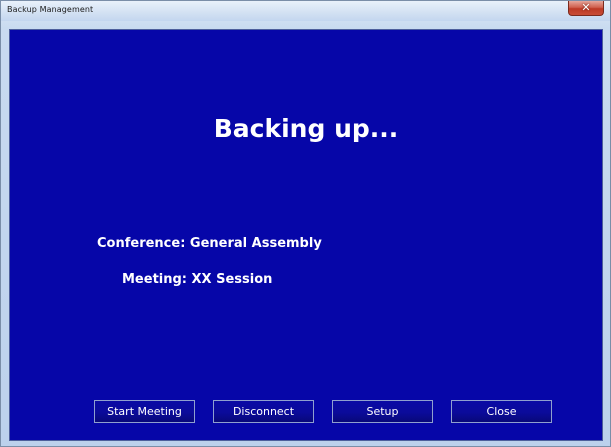  Describe the element at coordinates (382, 411) in the screenshot. I see `setup-button: Setup` at that location.